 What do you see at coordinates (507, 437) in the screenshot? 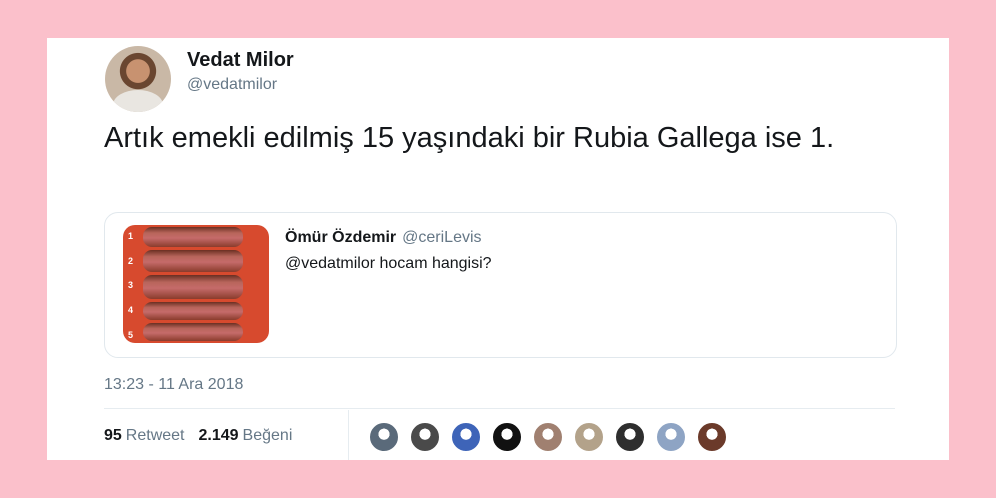
I see `batman-avatar` at bounding box center [507, 437].